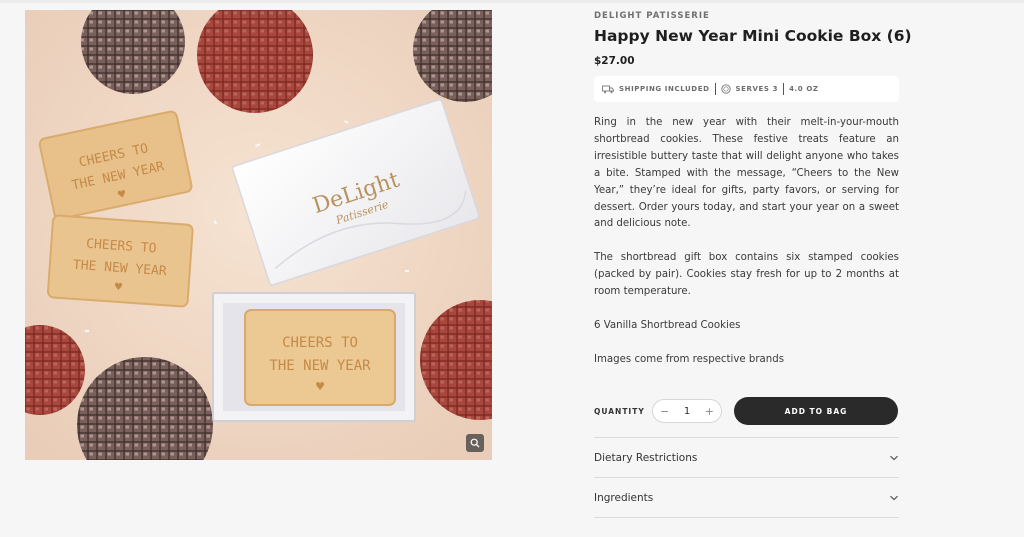  What do you see at coordinates (664, 89) in the screenshot?
I see `shipping-text: SHIPPING INCLUDED` at bounding box center [664, 89].